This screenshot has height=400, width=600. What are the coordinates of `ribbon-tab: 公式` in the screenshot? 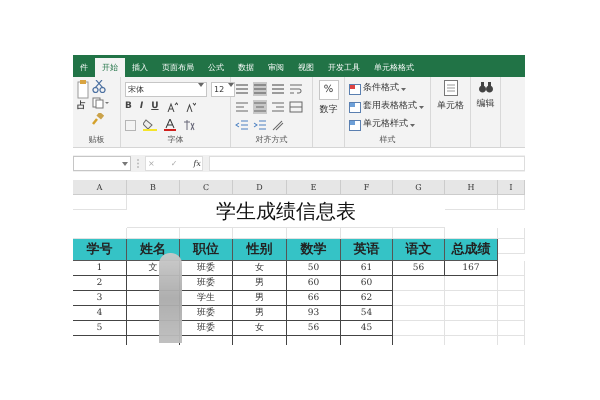 It's located at (216, 67).